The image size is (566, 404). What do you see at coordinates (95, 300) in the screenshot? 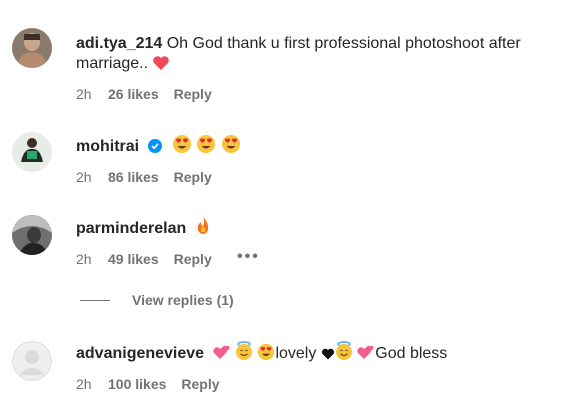
I see `divider-line` at bounding box center [95, 300].